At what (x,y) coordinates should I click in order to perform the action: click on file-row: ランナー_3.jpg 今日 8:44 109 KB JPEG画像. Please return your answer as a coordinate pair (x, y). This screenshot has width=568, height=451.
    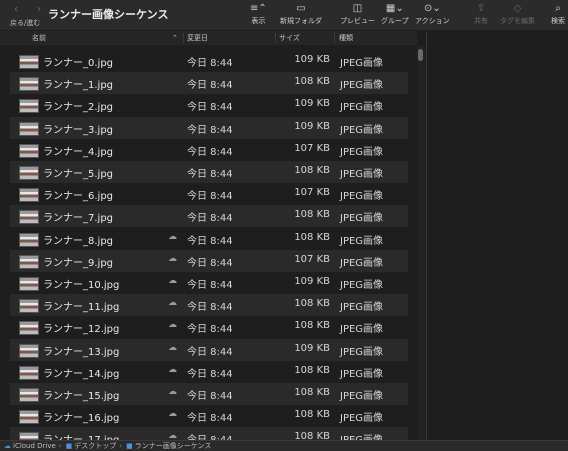
    Looking at the image, I should click on (209, 127).